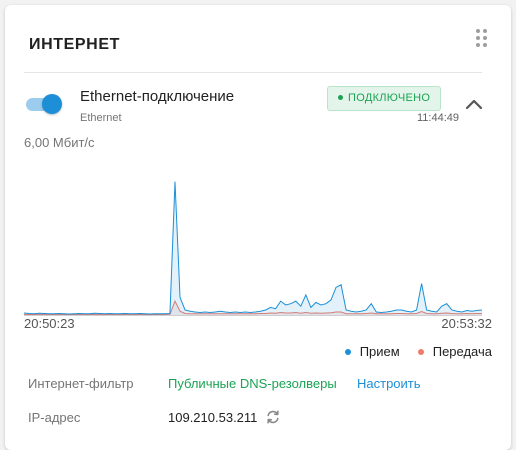 This screenshot has width=516, height=450. What do you see at coordinates (379, 351) in the screenshot?
I see `legend-receive-label: Прием` at bounding box center [379, 351].